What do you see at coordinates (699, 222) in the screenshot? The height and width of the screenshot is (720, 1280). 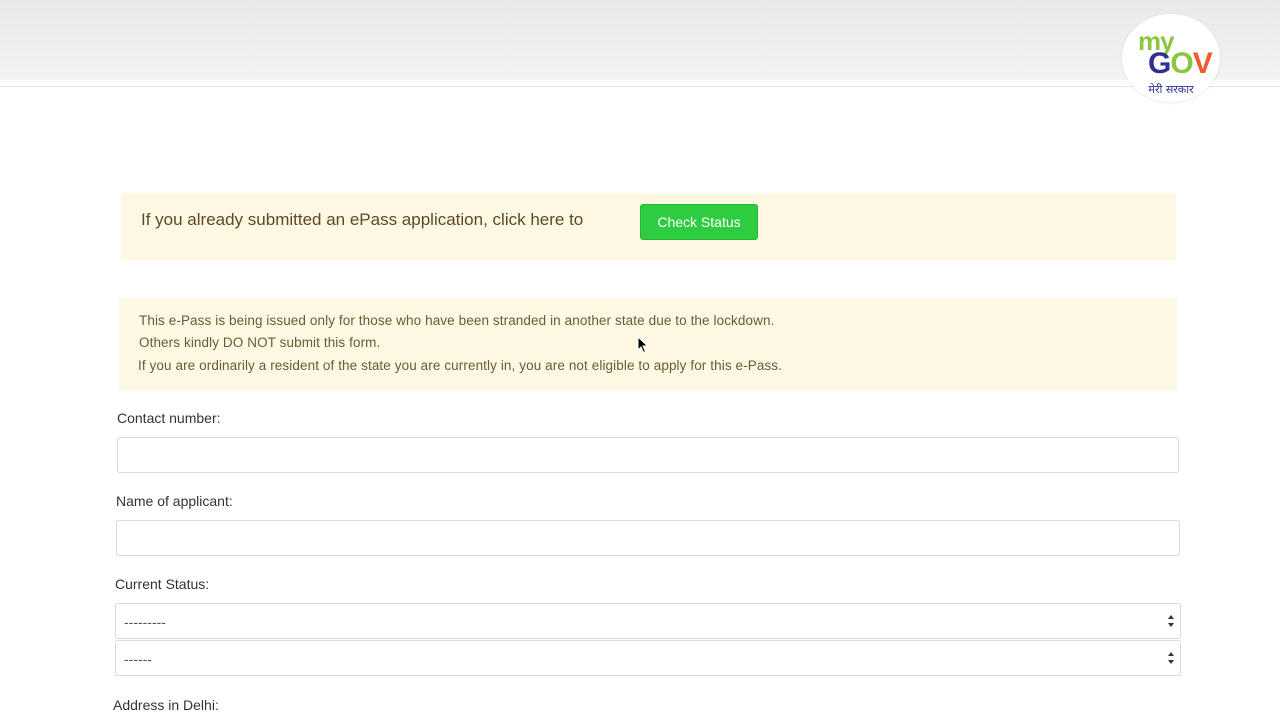 I see `check-status-button: Check Status` at bounding box center [699, 222].